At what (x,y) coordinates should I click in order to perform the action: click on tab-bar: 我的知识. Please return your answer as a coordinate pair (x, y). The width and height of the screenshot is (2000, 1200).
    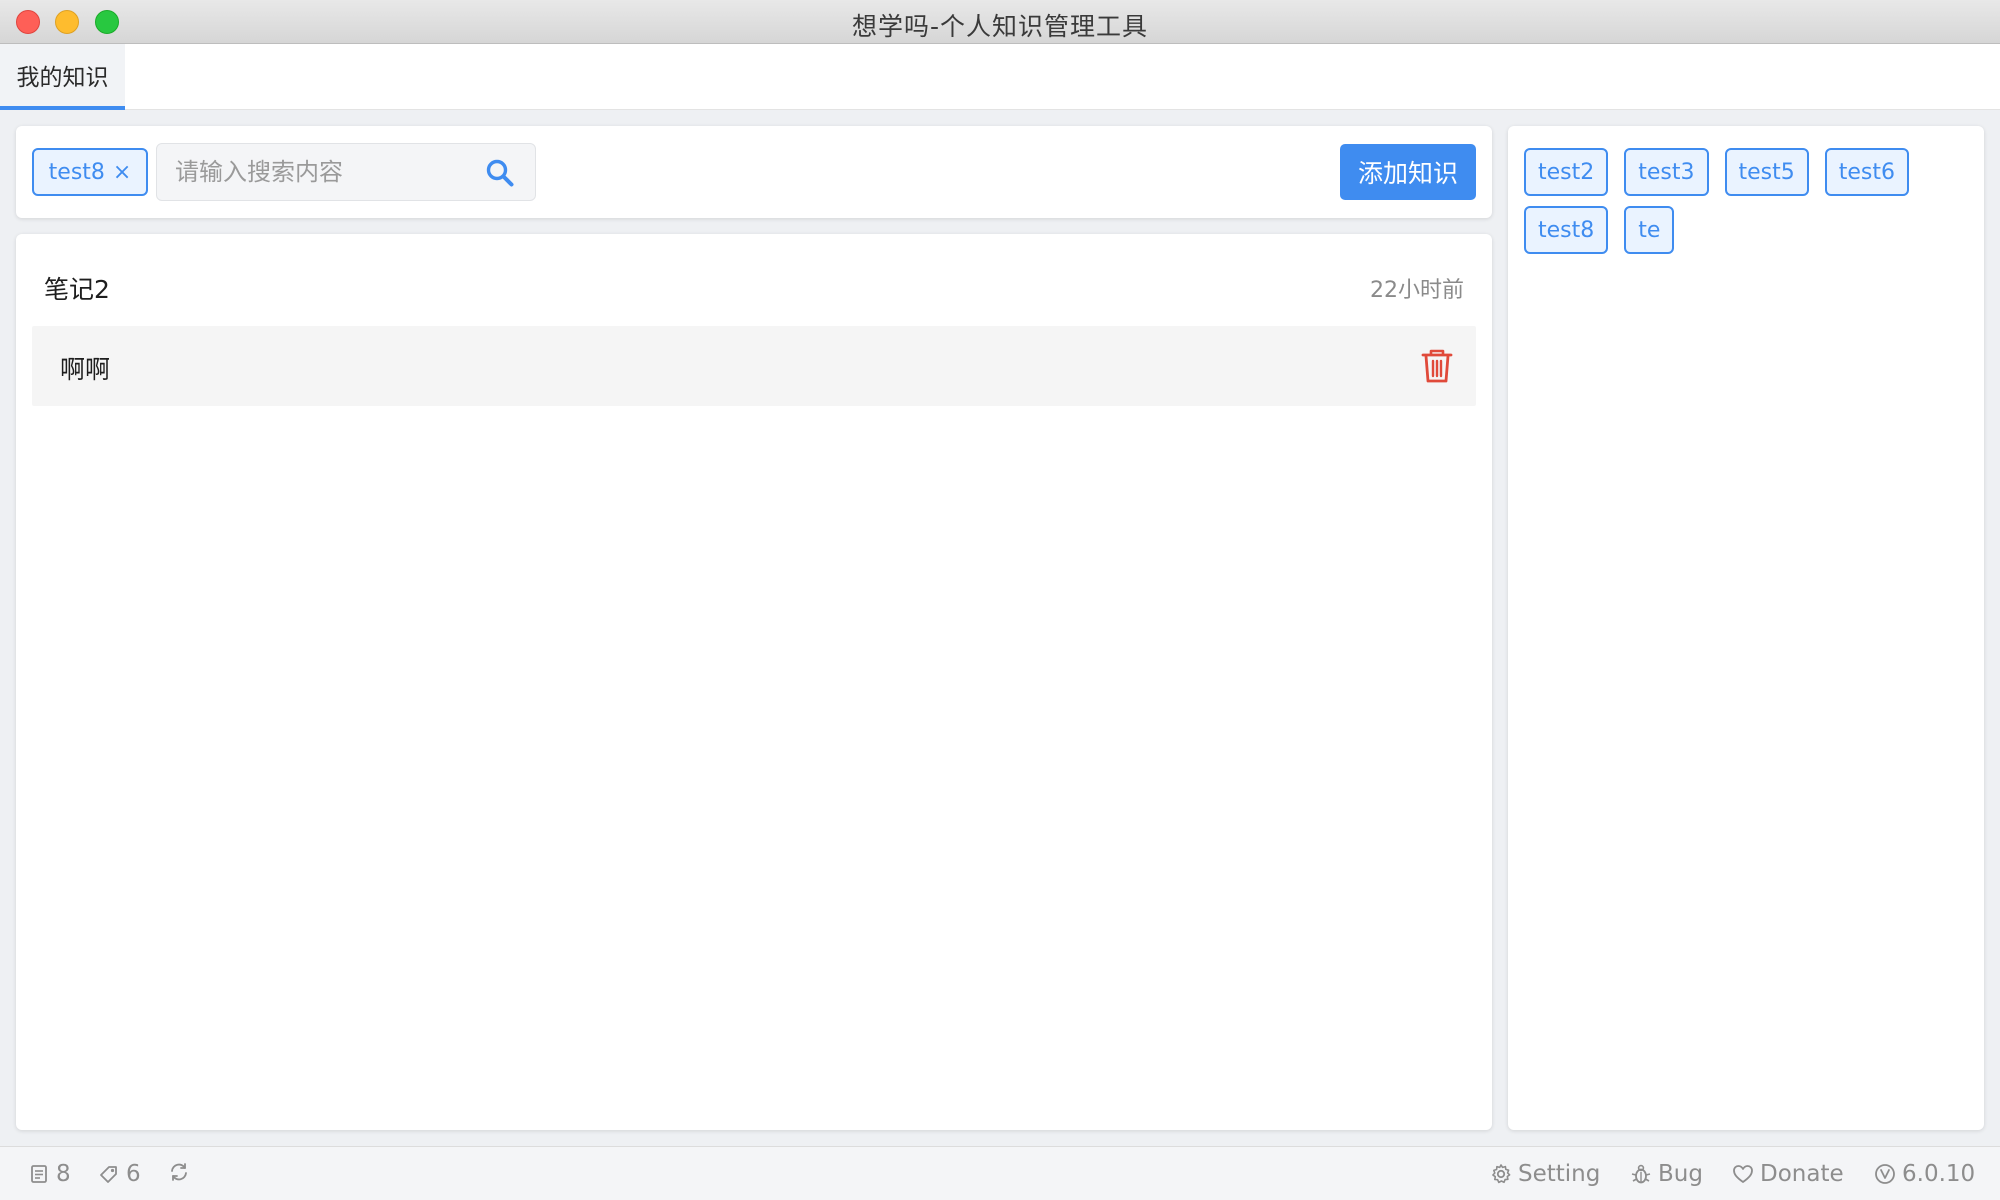
    Looking at the image, I should click on (1000, 77).